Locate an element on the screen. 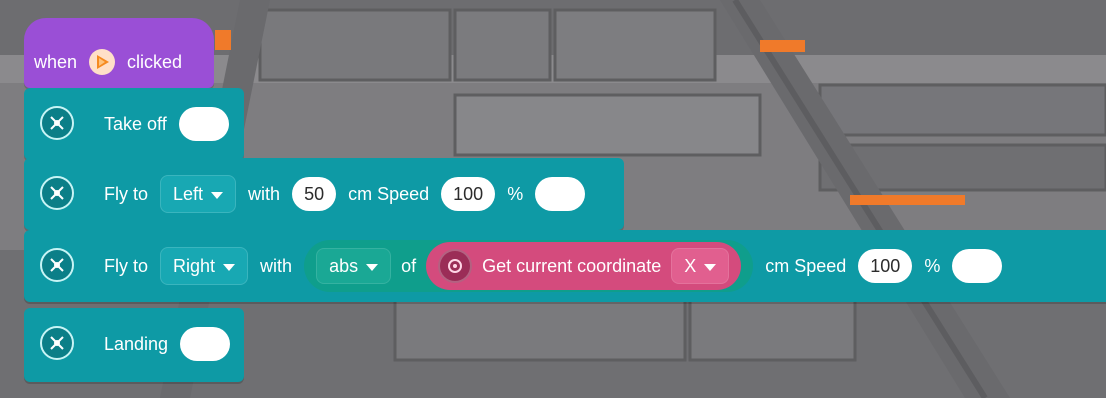 Image resolution: width=1106 pixels, height=398 pixels. play-flag-icon is located at coordinates (102, 62).